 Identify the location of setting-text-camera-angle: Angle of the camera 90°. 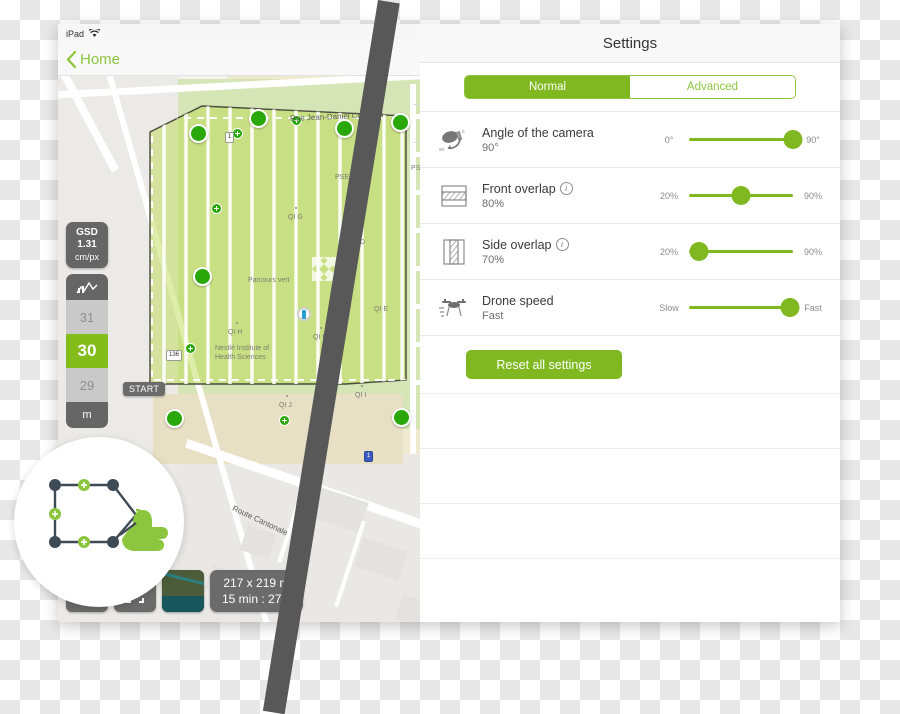
(558, 140).